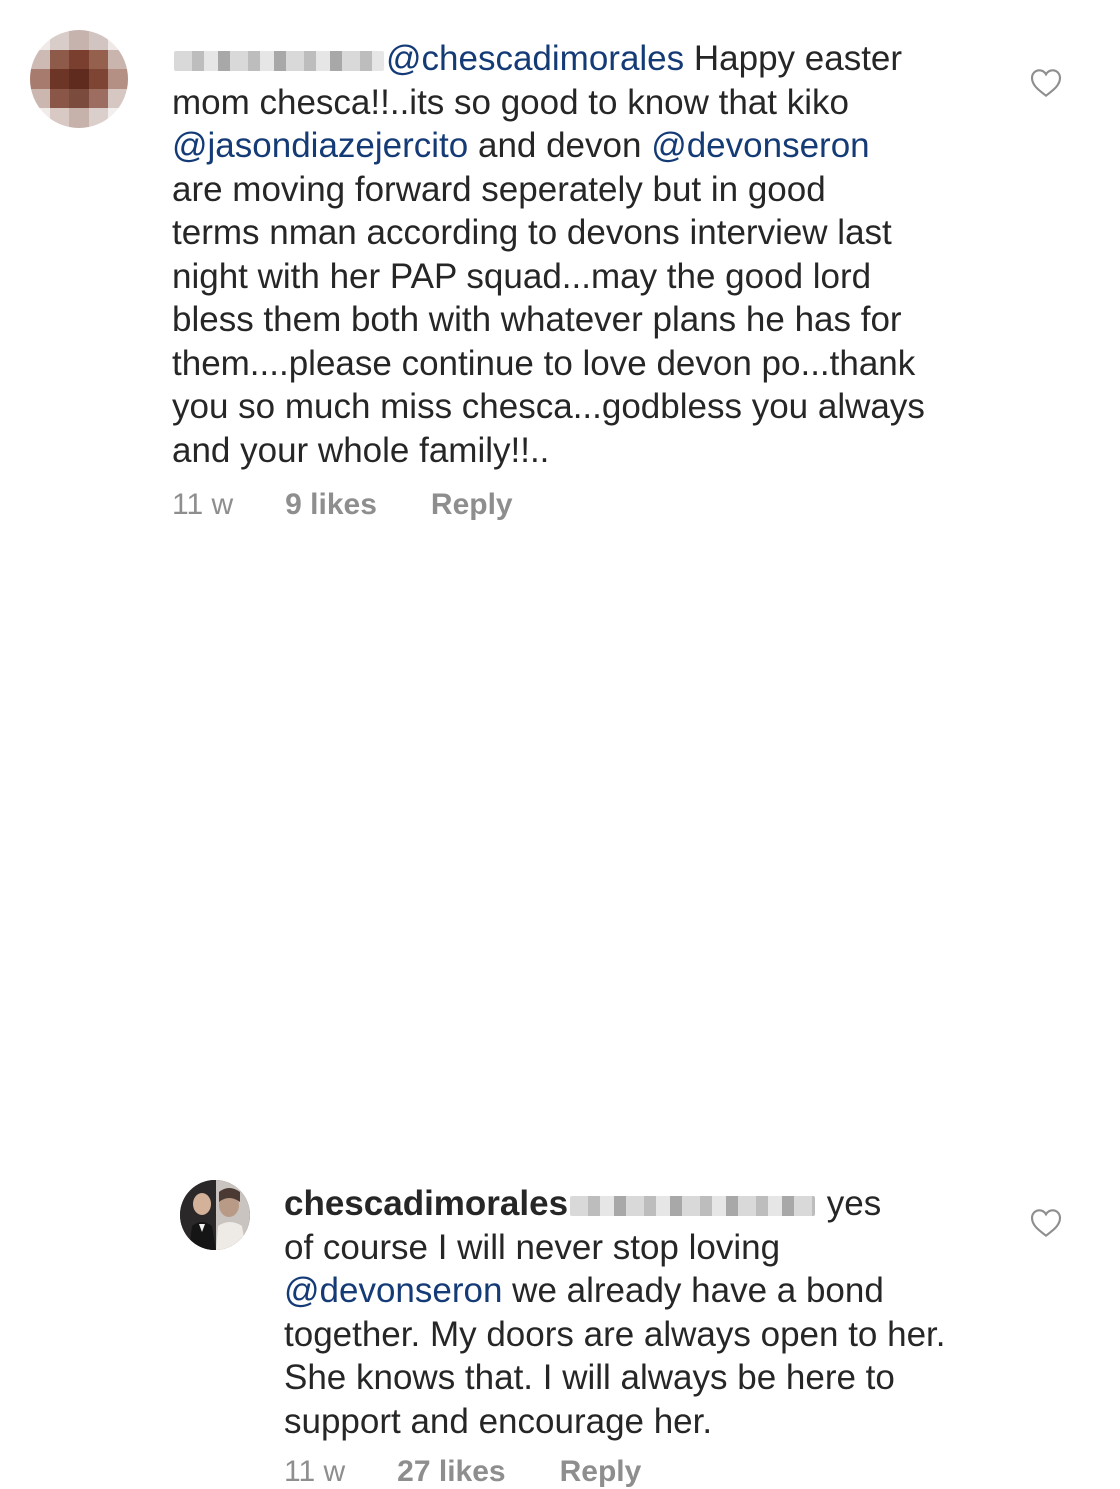 The width and height of the screenshot is (1120, 1489). I want to click on comment-line: and devon, so click(560, 145).